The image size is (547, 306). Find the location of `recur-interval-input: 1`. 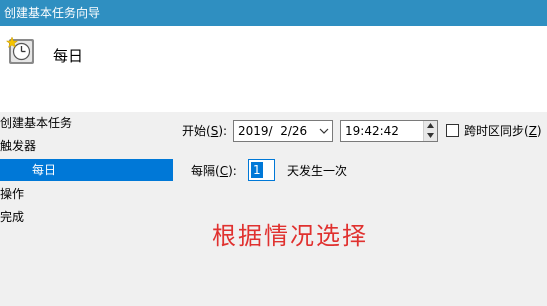

recur-interval-input: 1 is located at coordinates (261, 170).